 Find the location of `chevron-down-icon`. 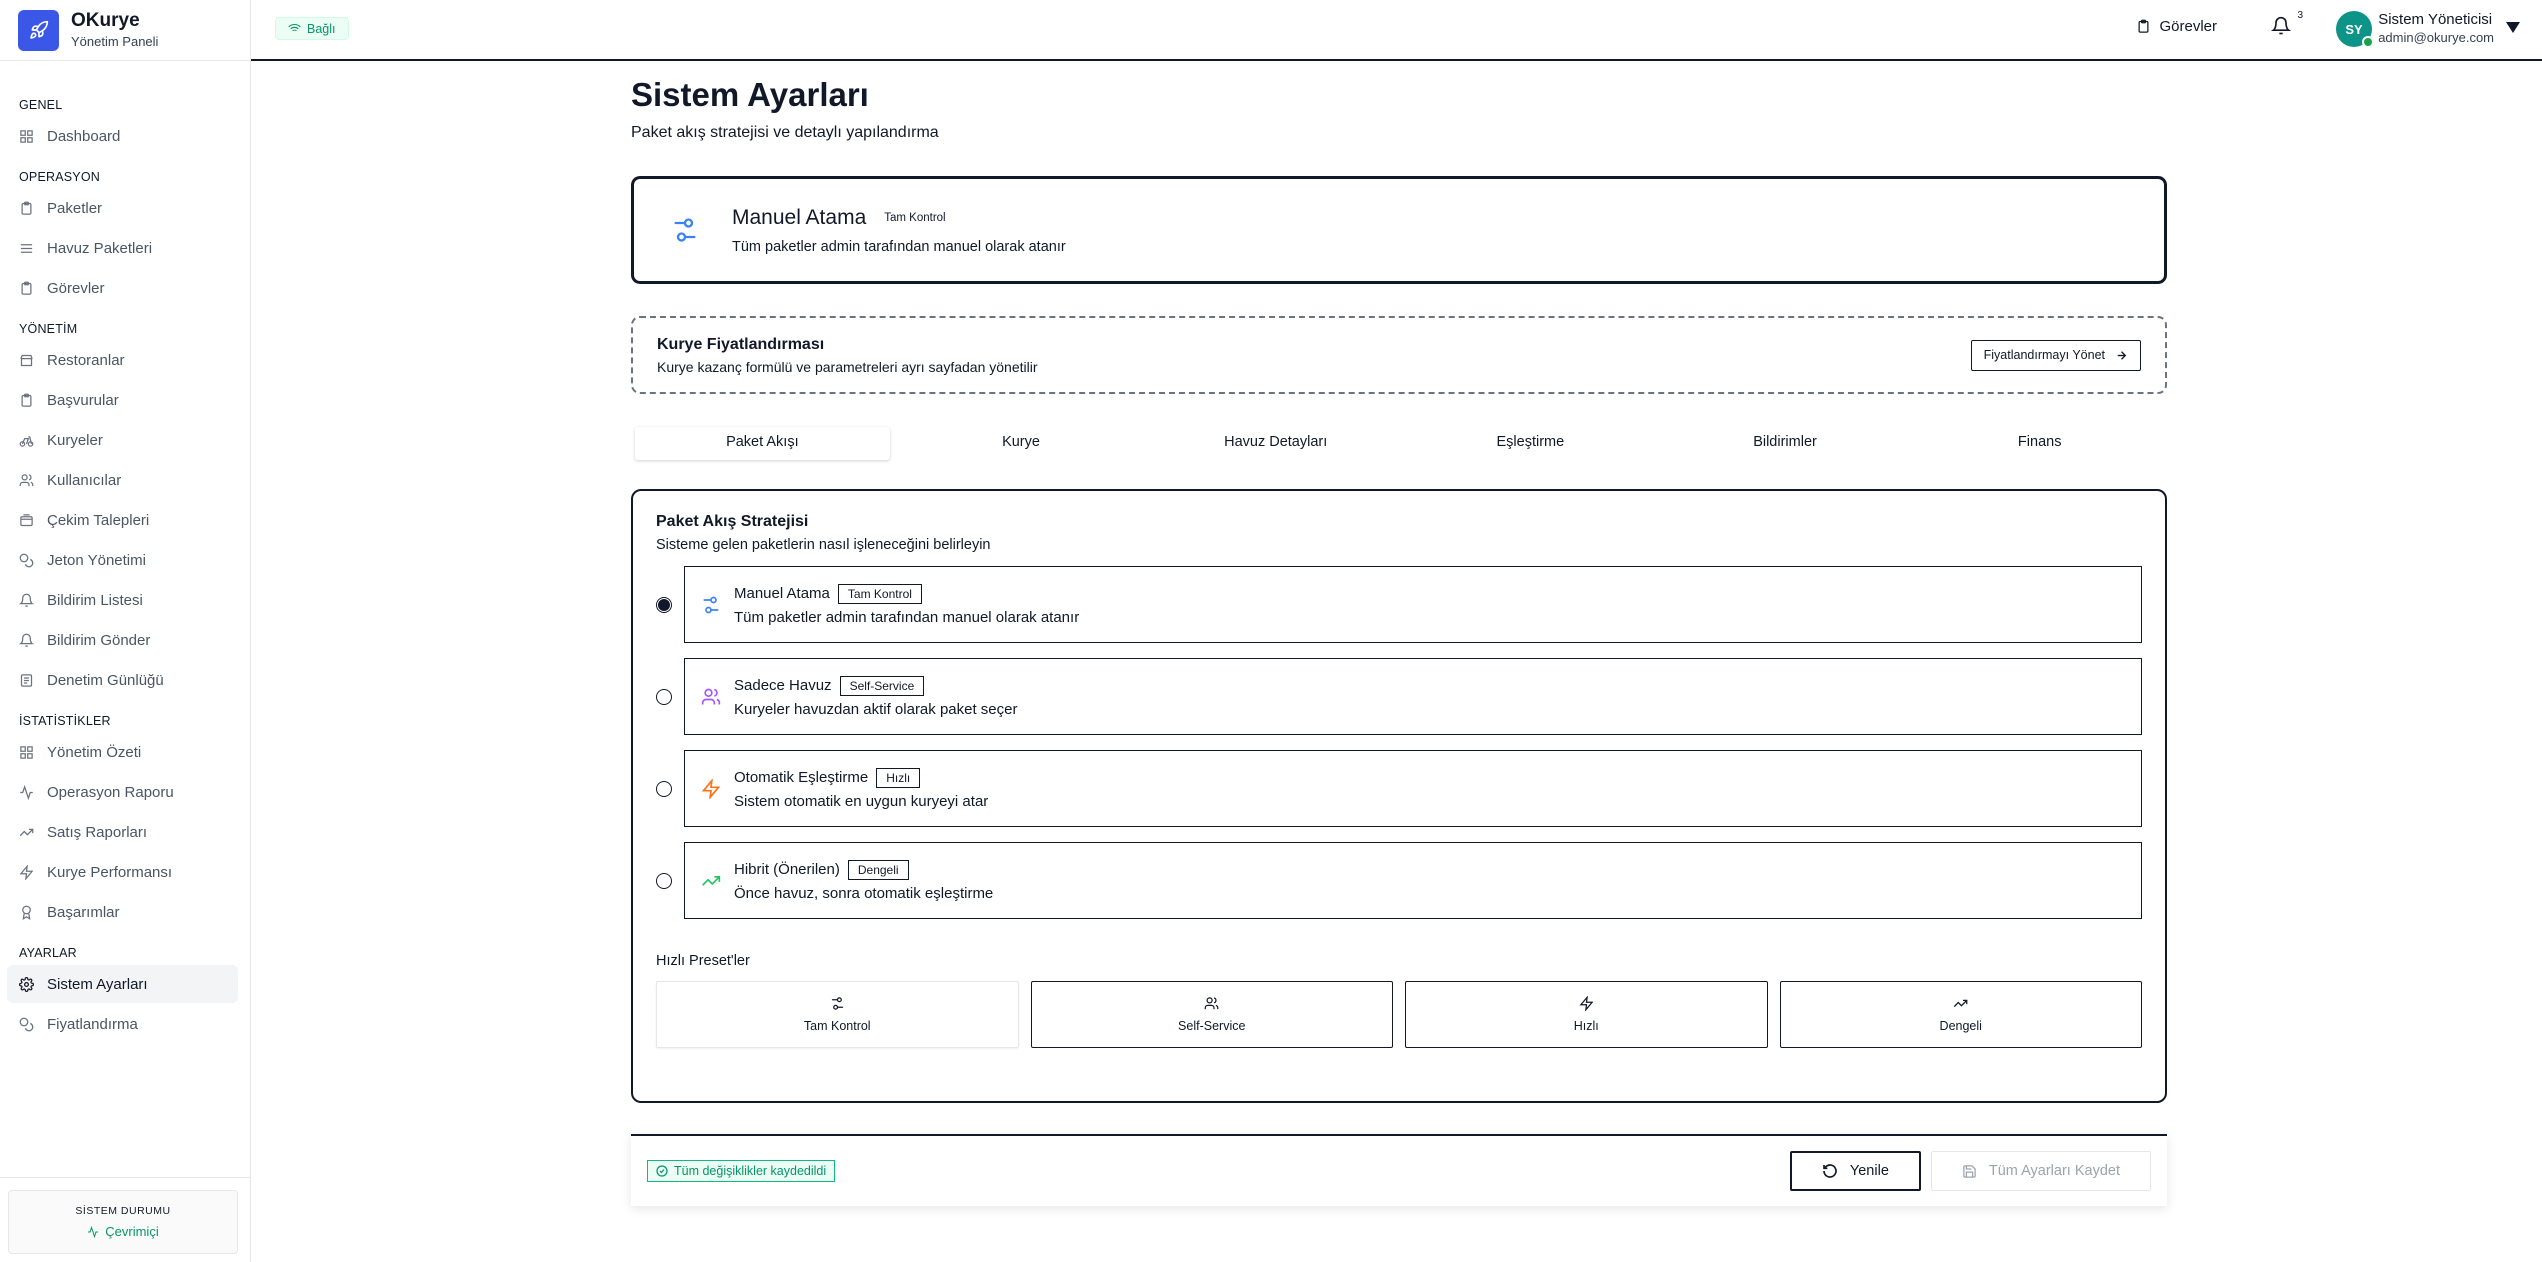

chevron-down-icon is located at coordinates (2513, 27).